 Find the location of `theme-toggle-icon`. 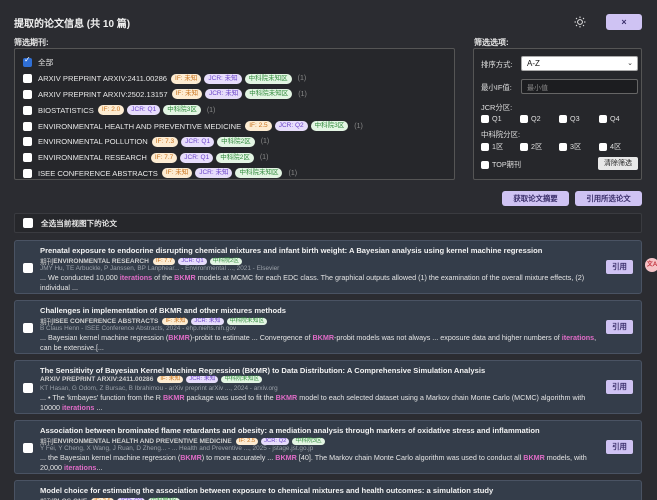

theme-toggle-icon is located at coordinates (580, 22).